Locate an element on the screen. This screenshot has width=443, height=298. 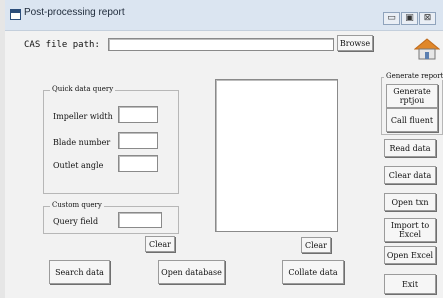
cas-file-path-input is located at coordinates (221, 44).